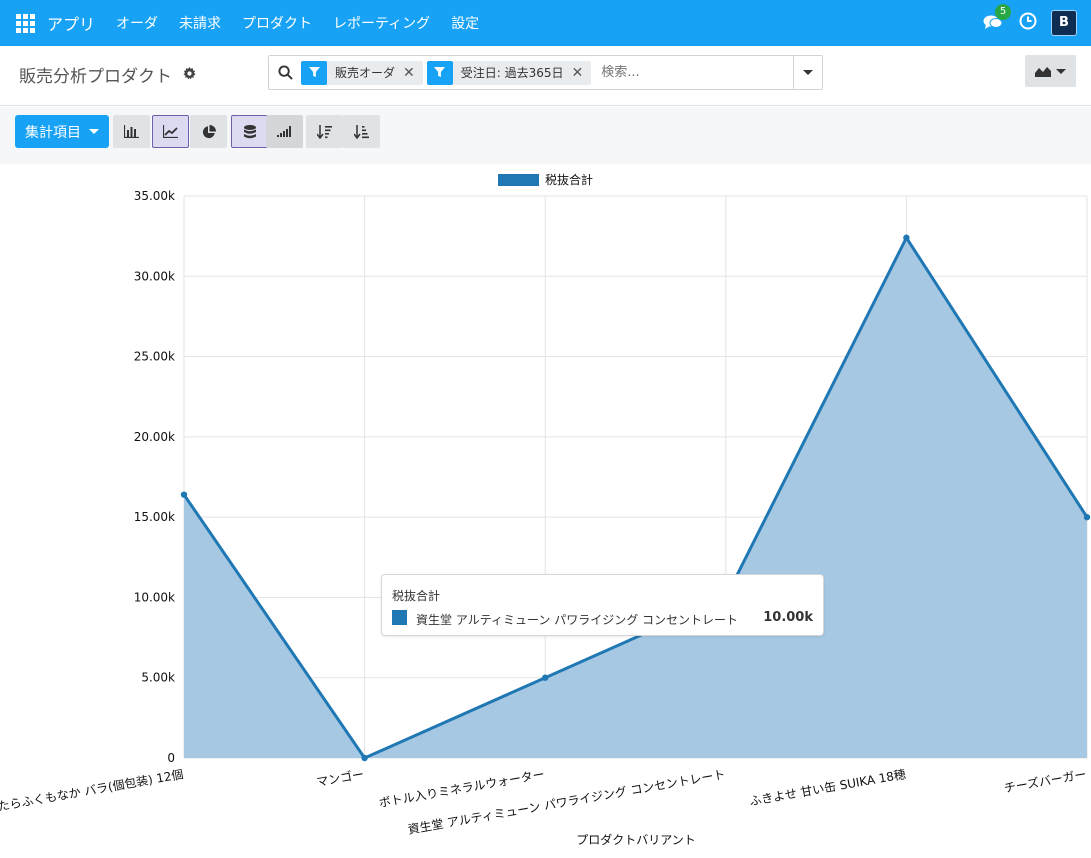  I want to click on page-title: 販売分析プロダクト, so click(107, 74).